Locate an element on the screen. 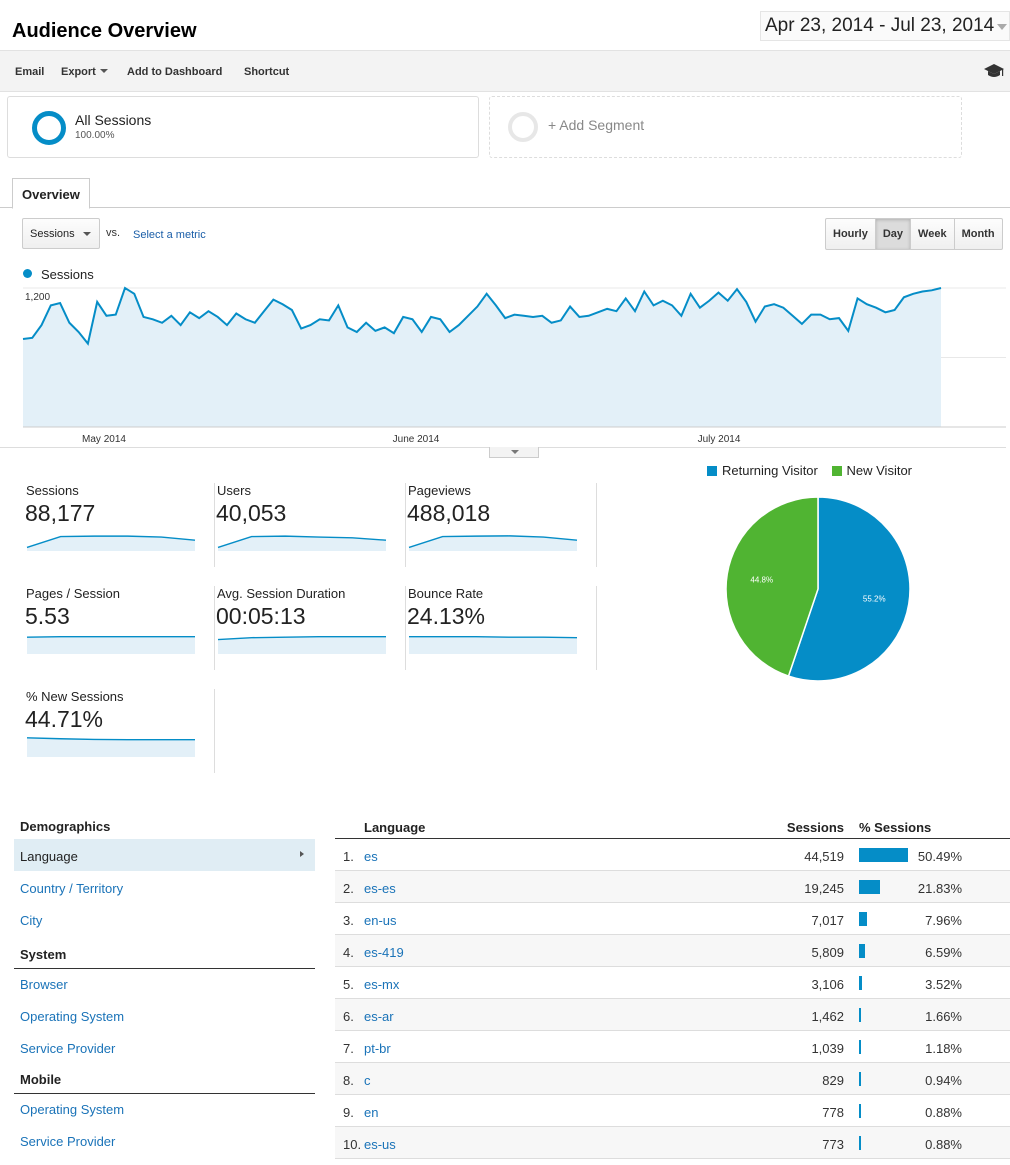 The height and width of the screenshot is (1165, 1010). date-range-picker: Apr 23, 2014 - Jul 23, 2014 is located at coordinates (885, 26).